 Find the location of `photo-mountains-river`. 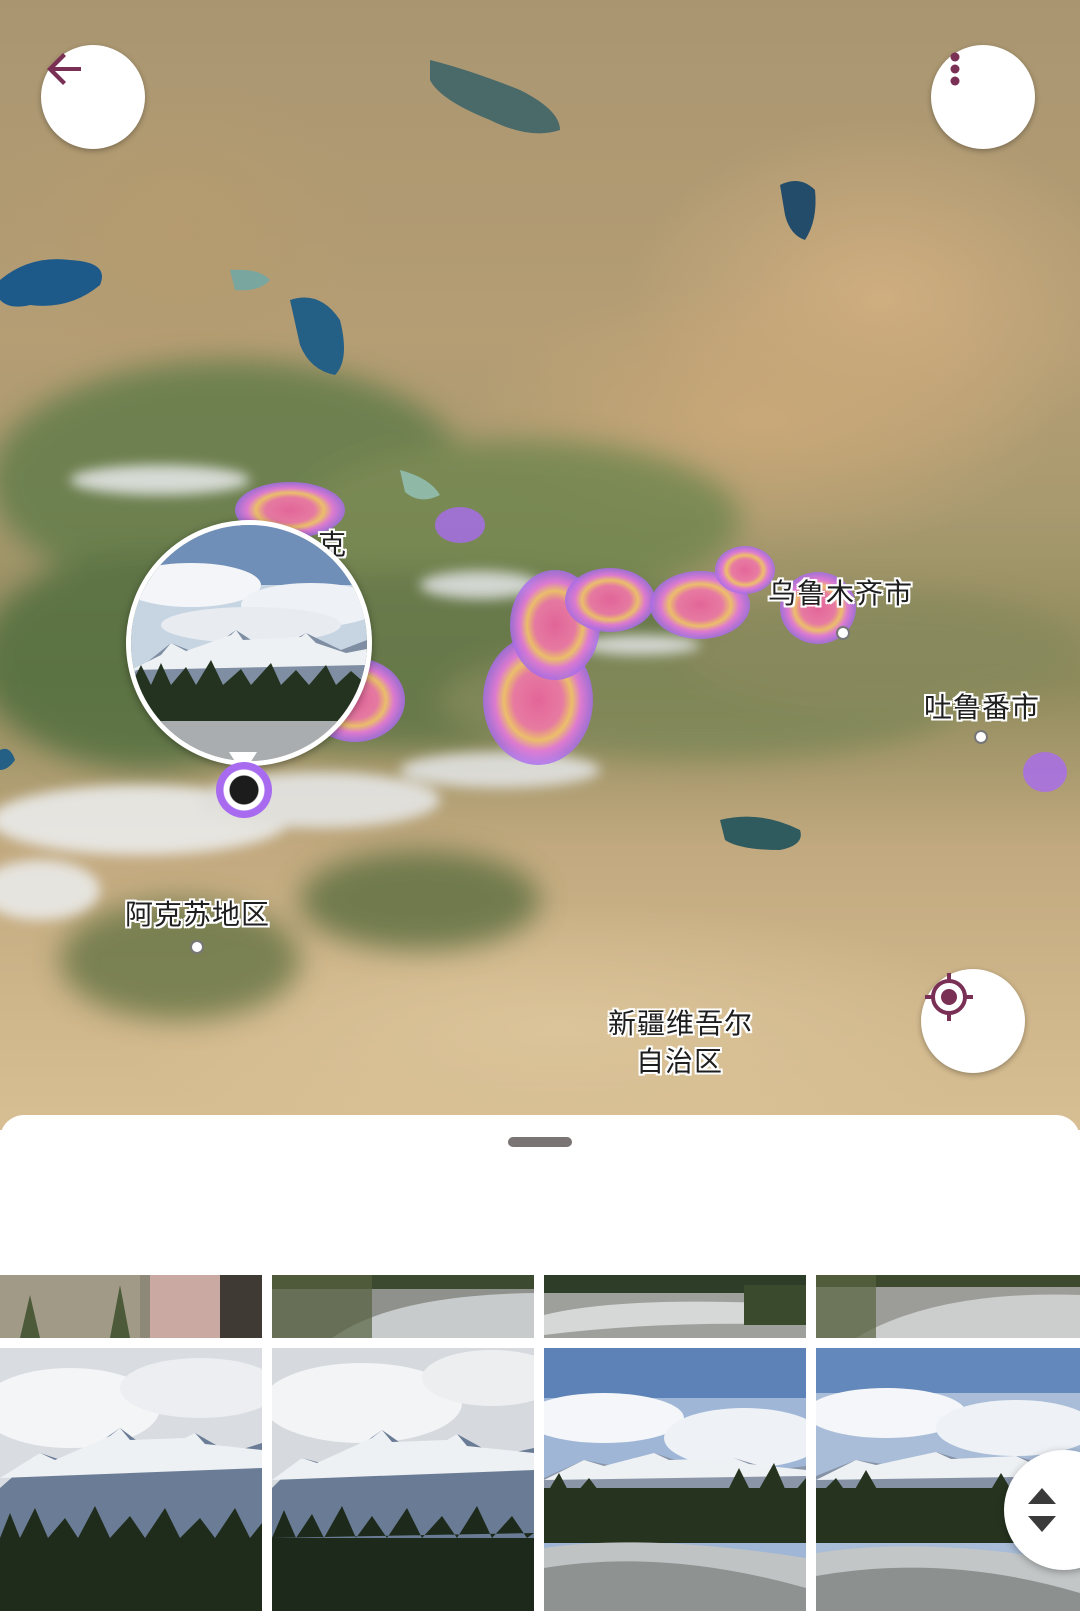

photo-mountains-river is located at coordinates (675, 1479).